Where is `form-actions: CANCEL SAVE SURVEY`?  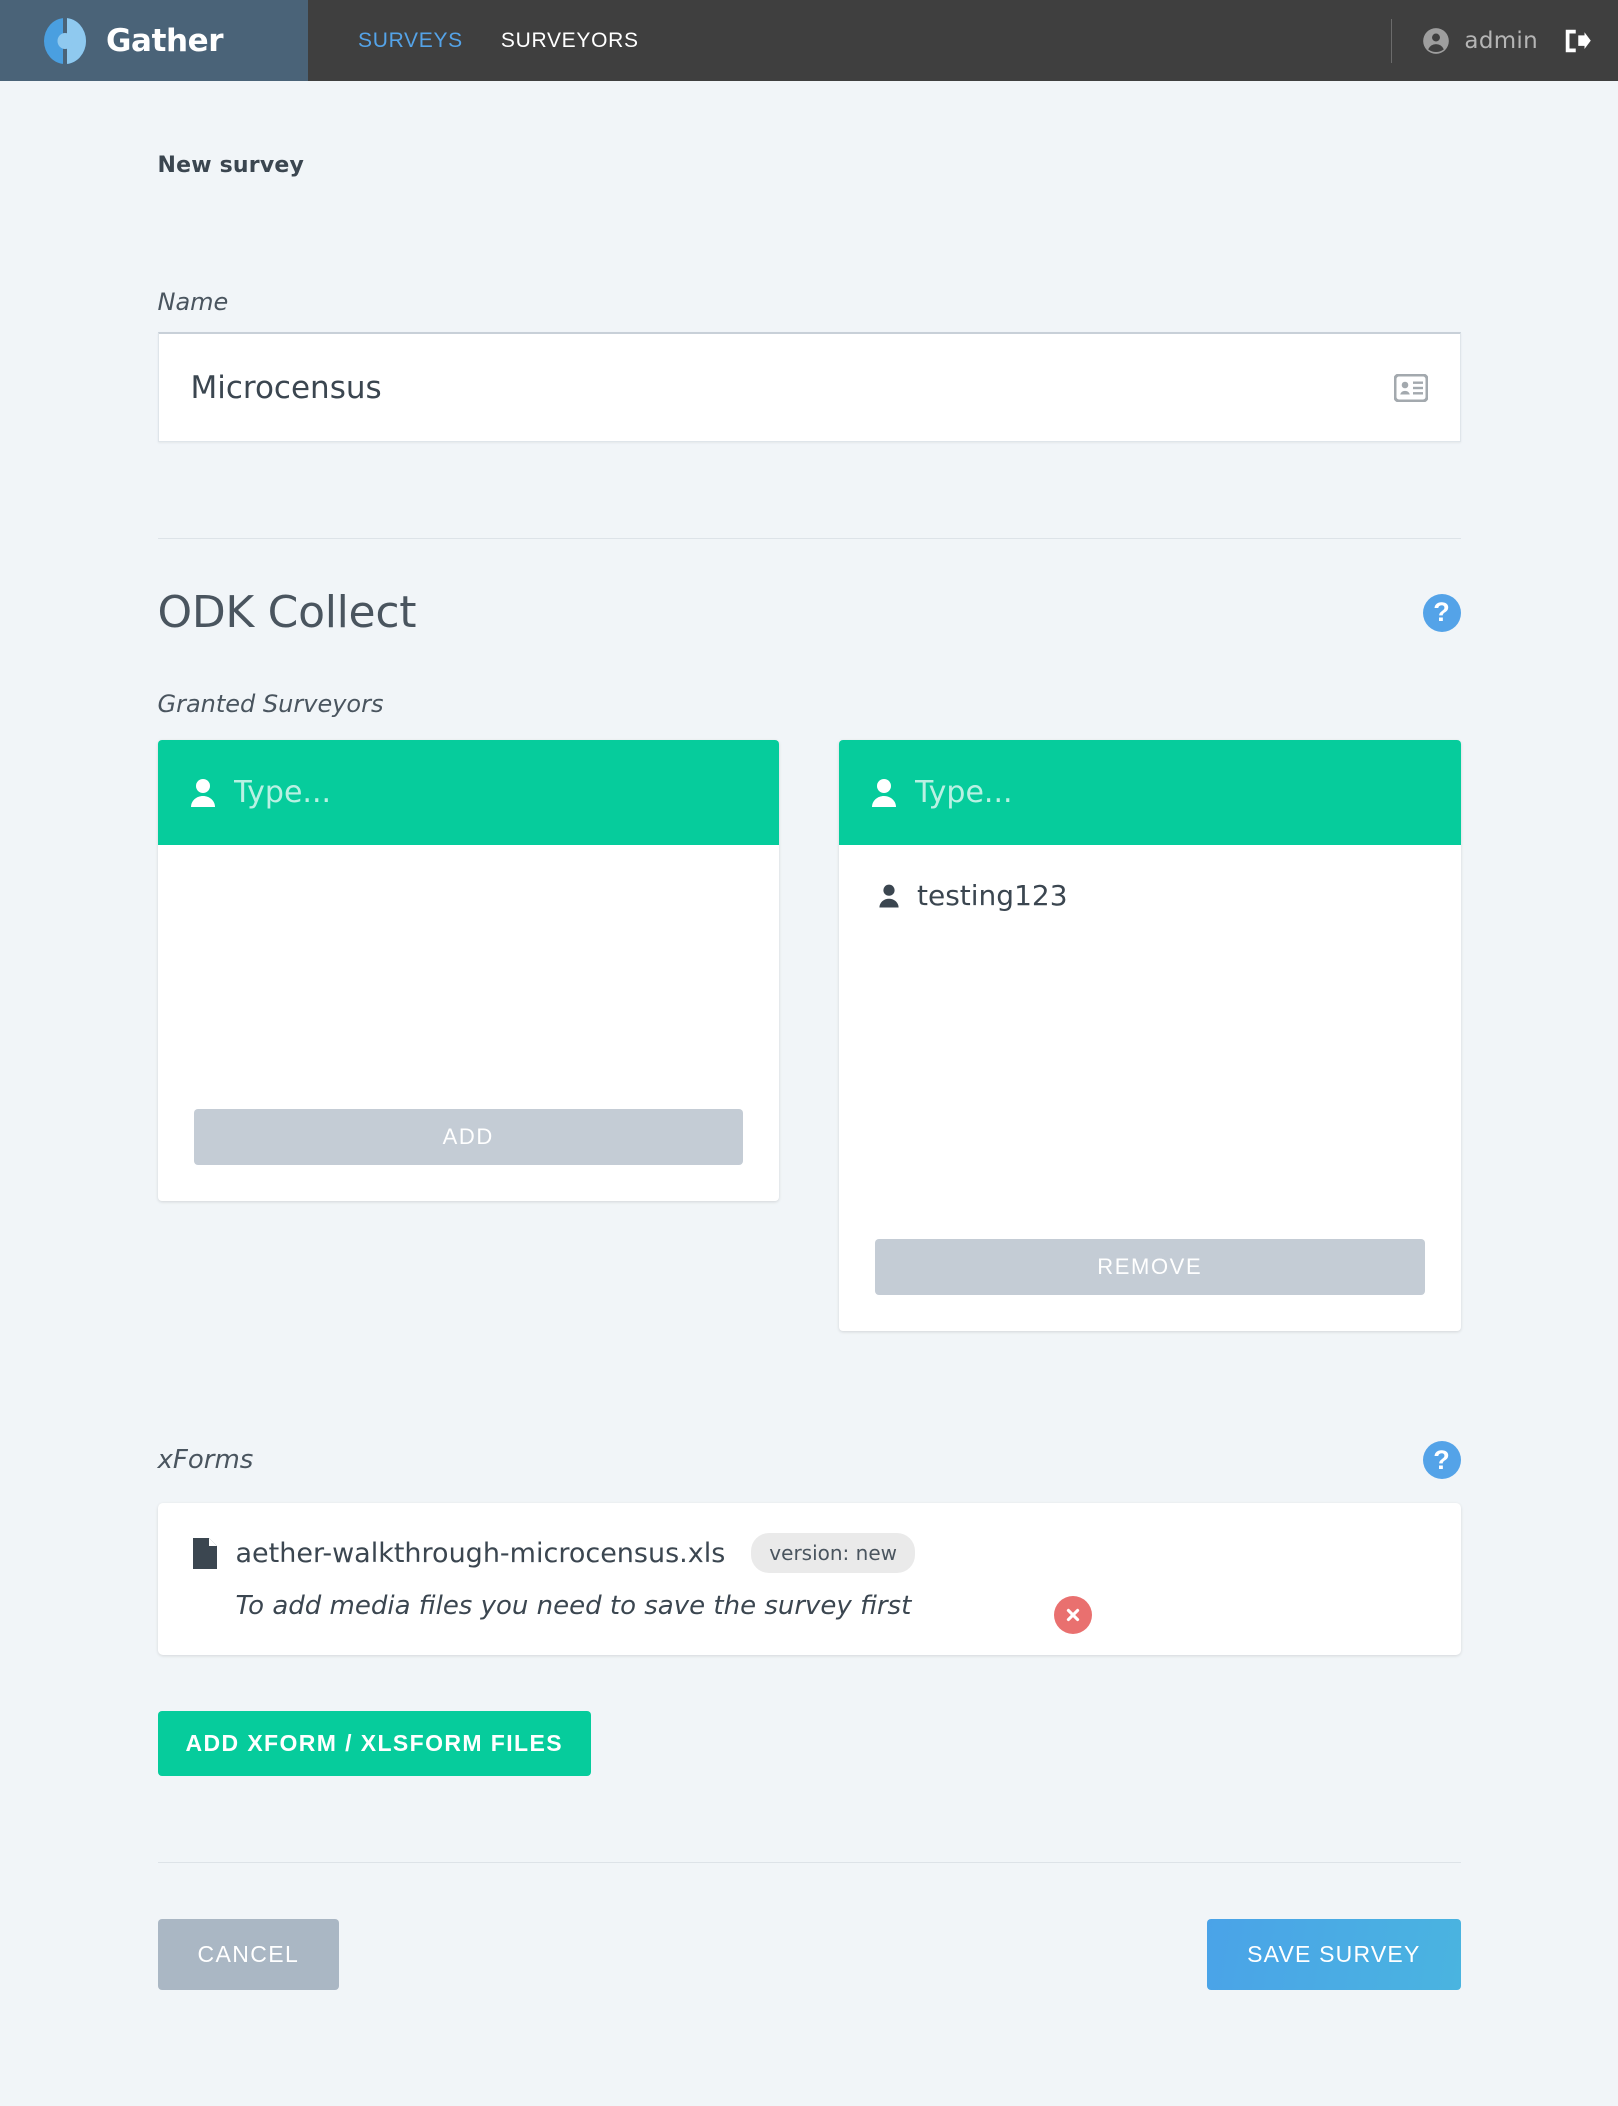 form-actions: CANCEL SAVE SURVEY is located at coordinates (809, 1994).